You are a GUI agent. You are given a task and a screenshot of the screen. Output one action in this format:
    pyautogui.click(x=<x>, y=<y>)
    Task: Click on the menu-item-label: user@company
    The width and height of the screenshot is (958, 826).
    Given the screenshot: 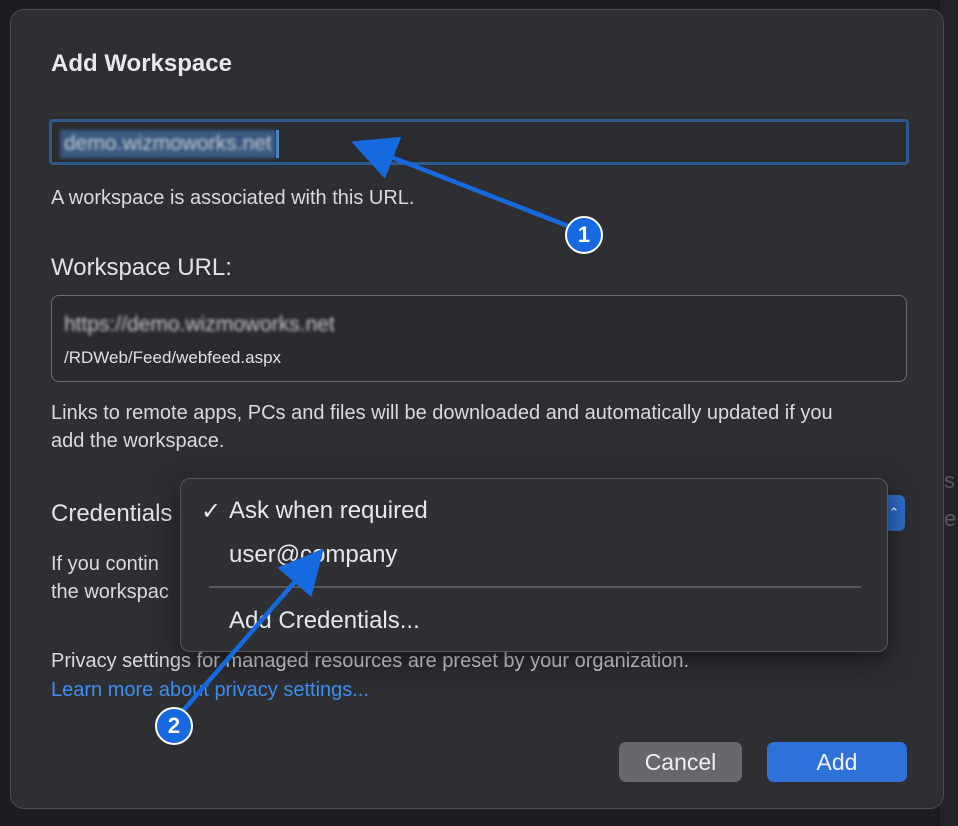 What is the action you would take?
    pyautogui.click(x=313, y=554)
    